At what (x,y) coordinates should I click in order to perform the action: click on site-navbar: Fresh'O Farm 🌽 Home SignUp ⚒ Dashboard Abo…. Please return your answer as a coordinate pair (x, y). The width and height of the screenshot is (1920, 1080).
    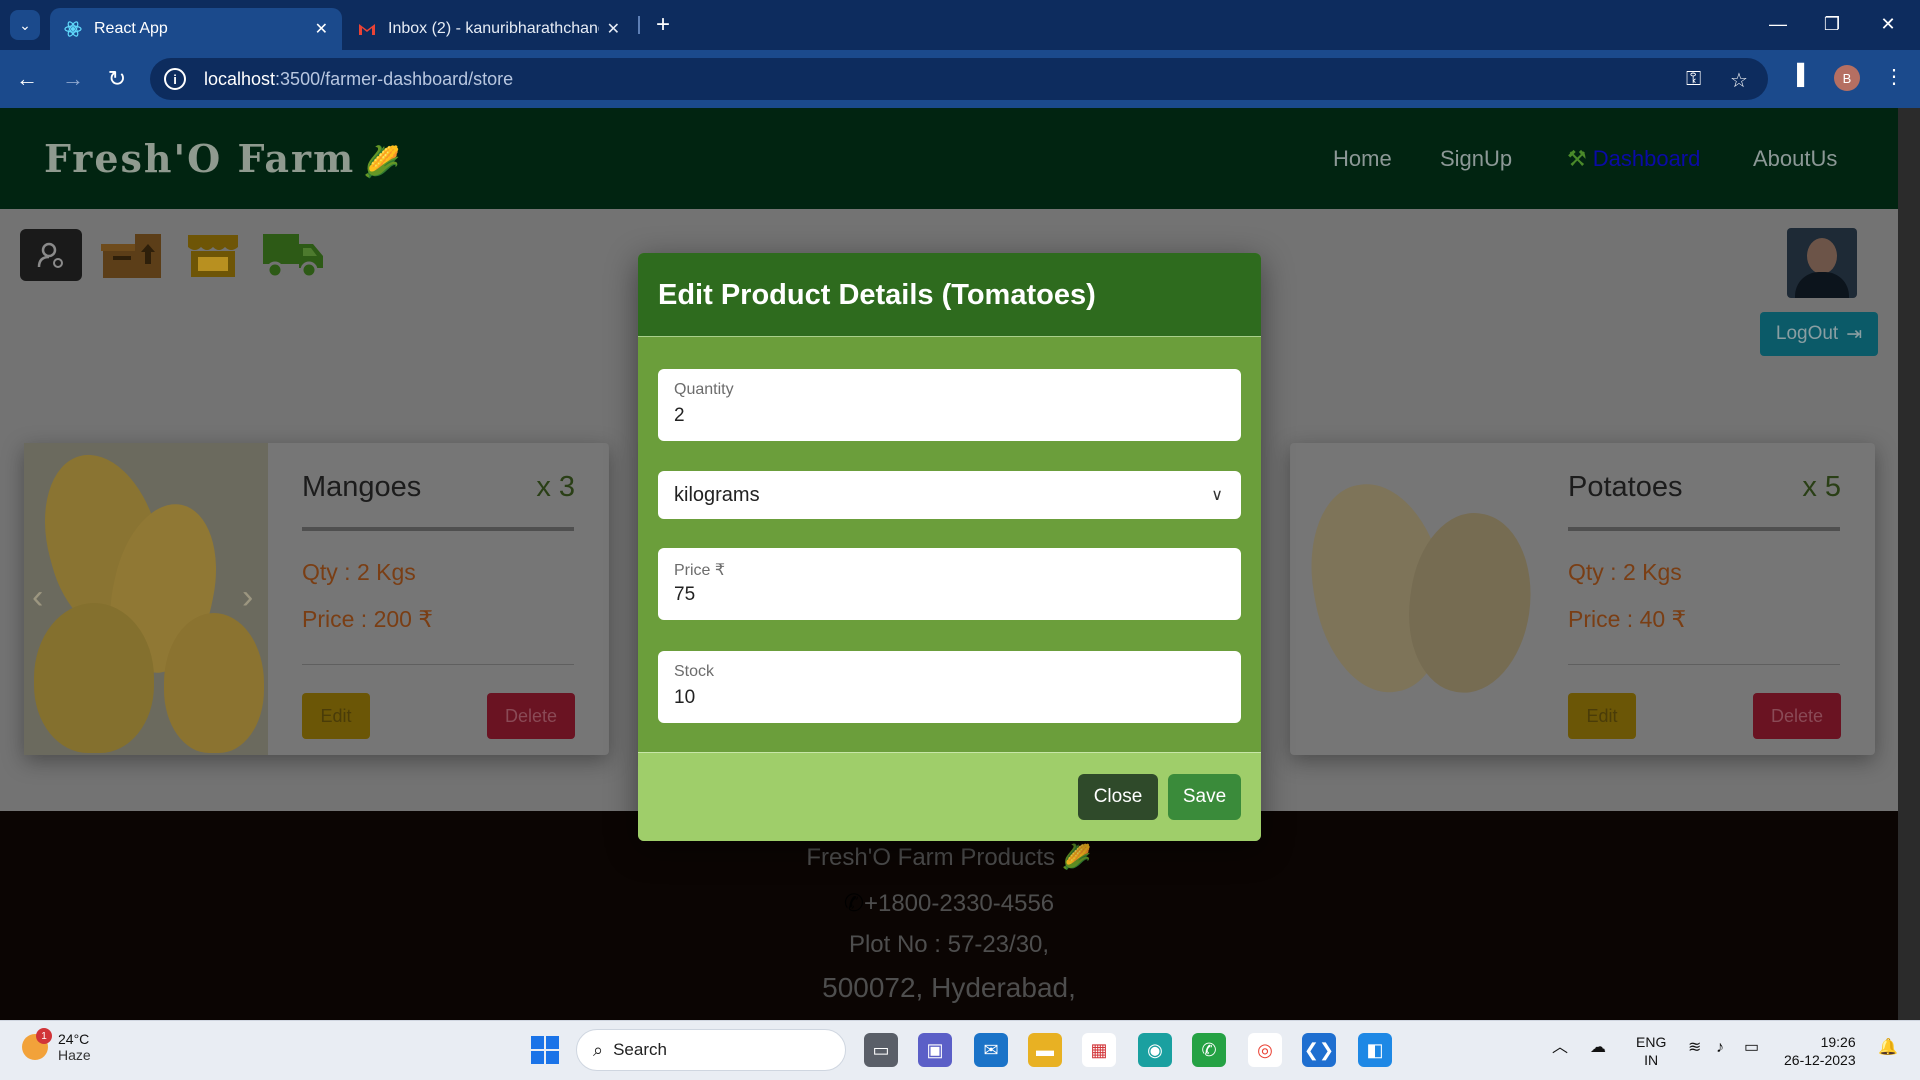
    Looking at the image, I should click on (949, 158).